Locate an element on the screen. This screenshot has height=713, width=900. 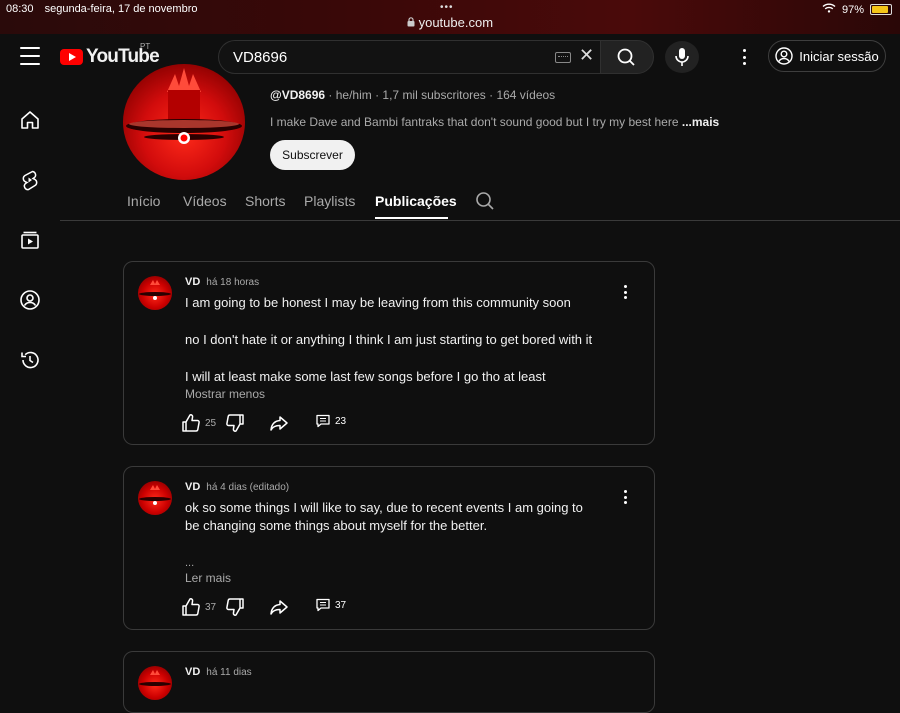
youtube-logo: YouTube PT is located at coordinates (110, 55).